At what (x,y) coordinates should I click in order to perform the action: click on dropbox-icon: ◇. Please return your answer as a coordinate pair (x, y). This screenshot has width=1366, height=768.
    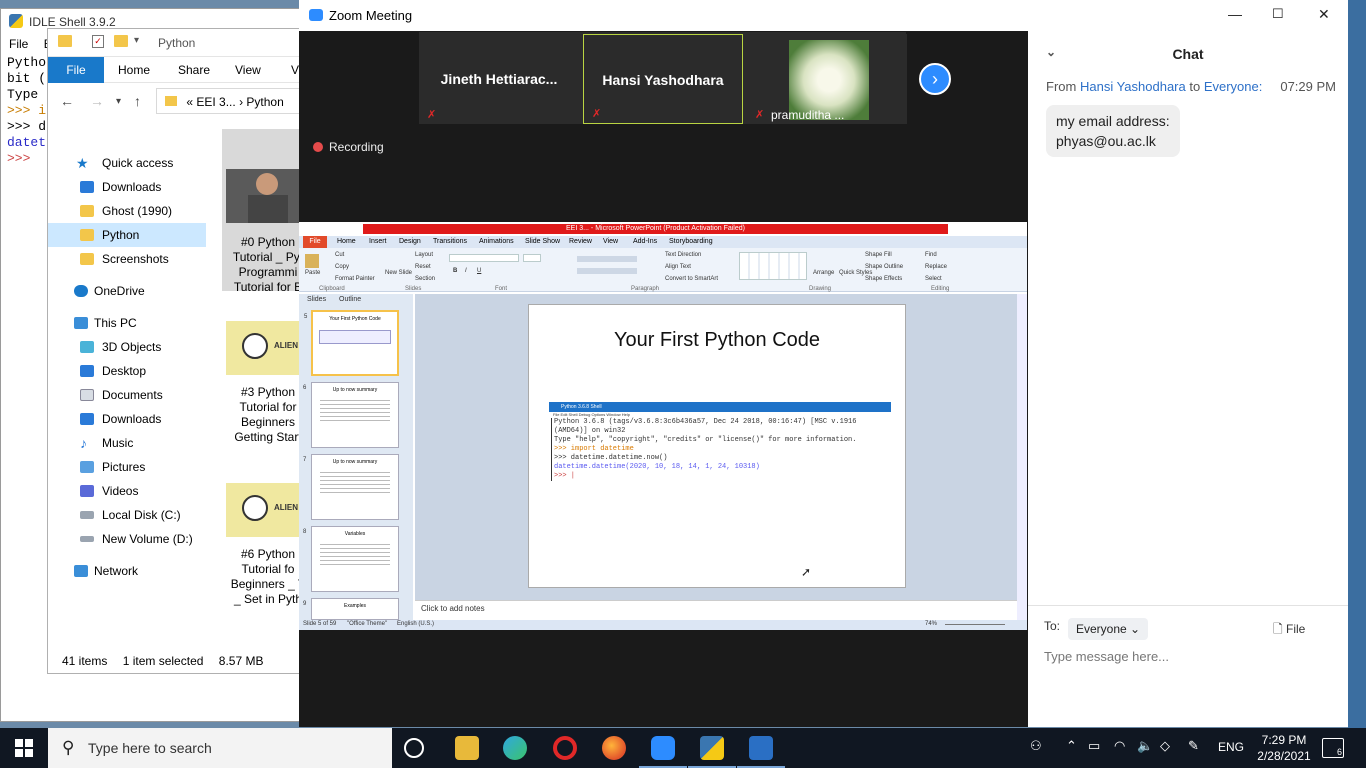
    Looking at the image, I should click on (1165, 746).